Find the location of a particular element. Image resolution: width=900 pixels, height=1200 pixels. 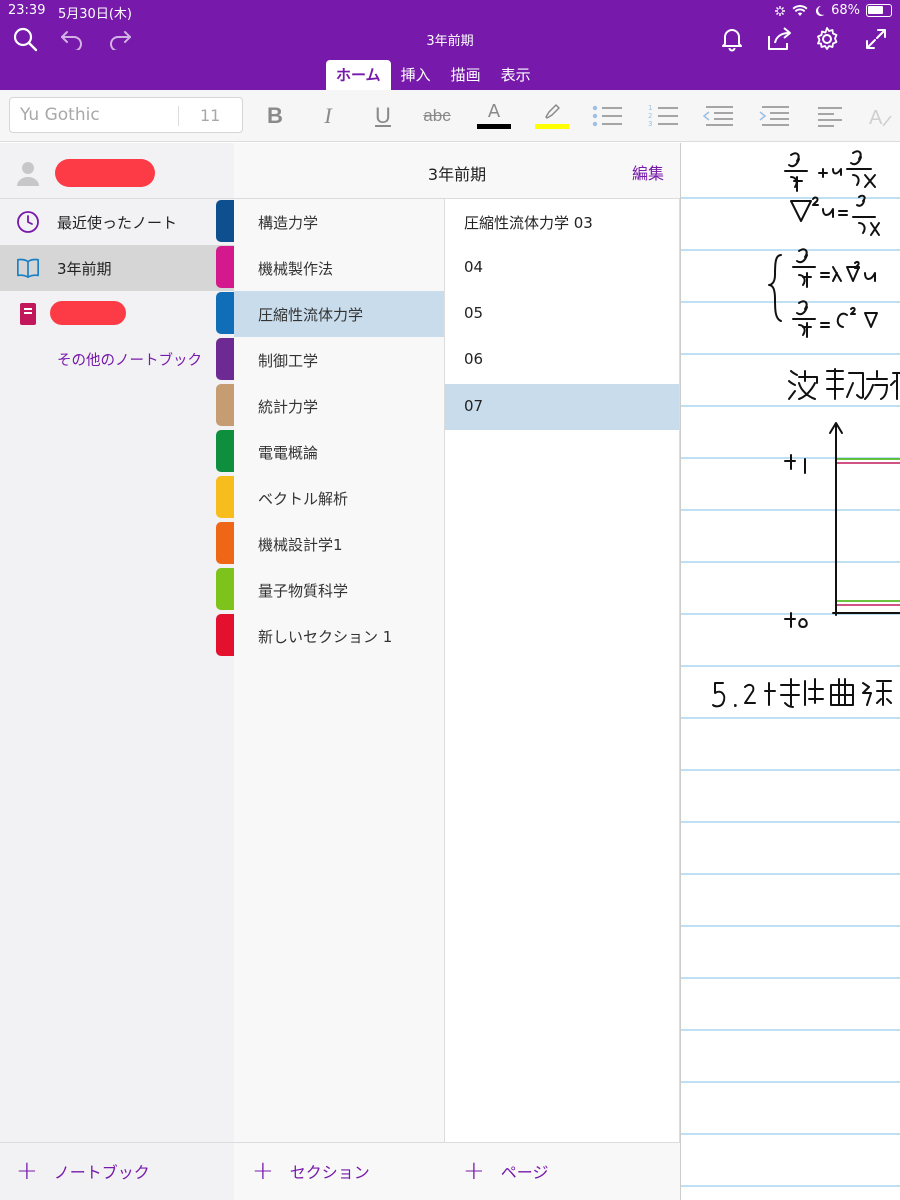

notebook-item-3nen-zenki: 3年前期 is located at coordinates (117, 268).